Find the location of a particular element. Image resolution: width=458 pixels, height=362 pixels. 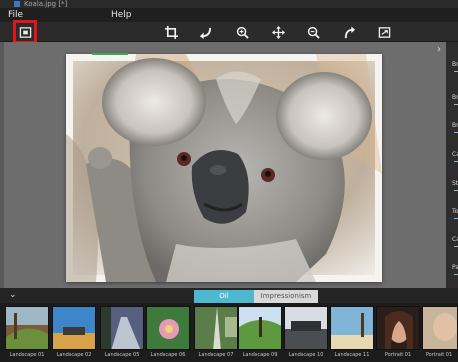

side-label-3: Br is located at coordinates (455, 125).